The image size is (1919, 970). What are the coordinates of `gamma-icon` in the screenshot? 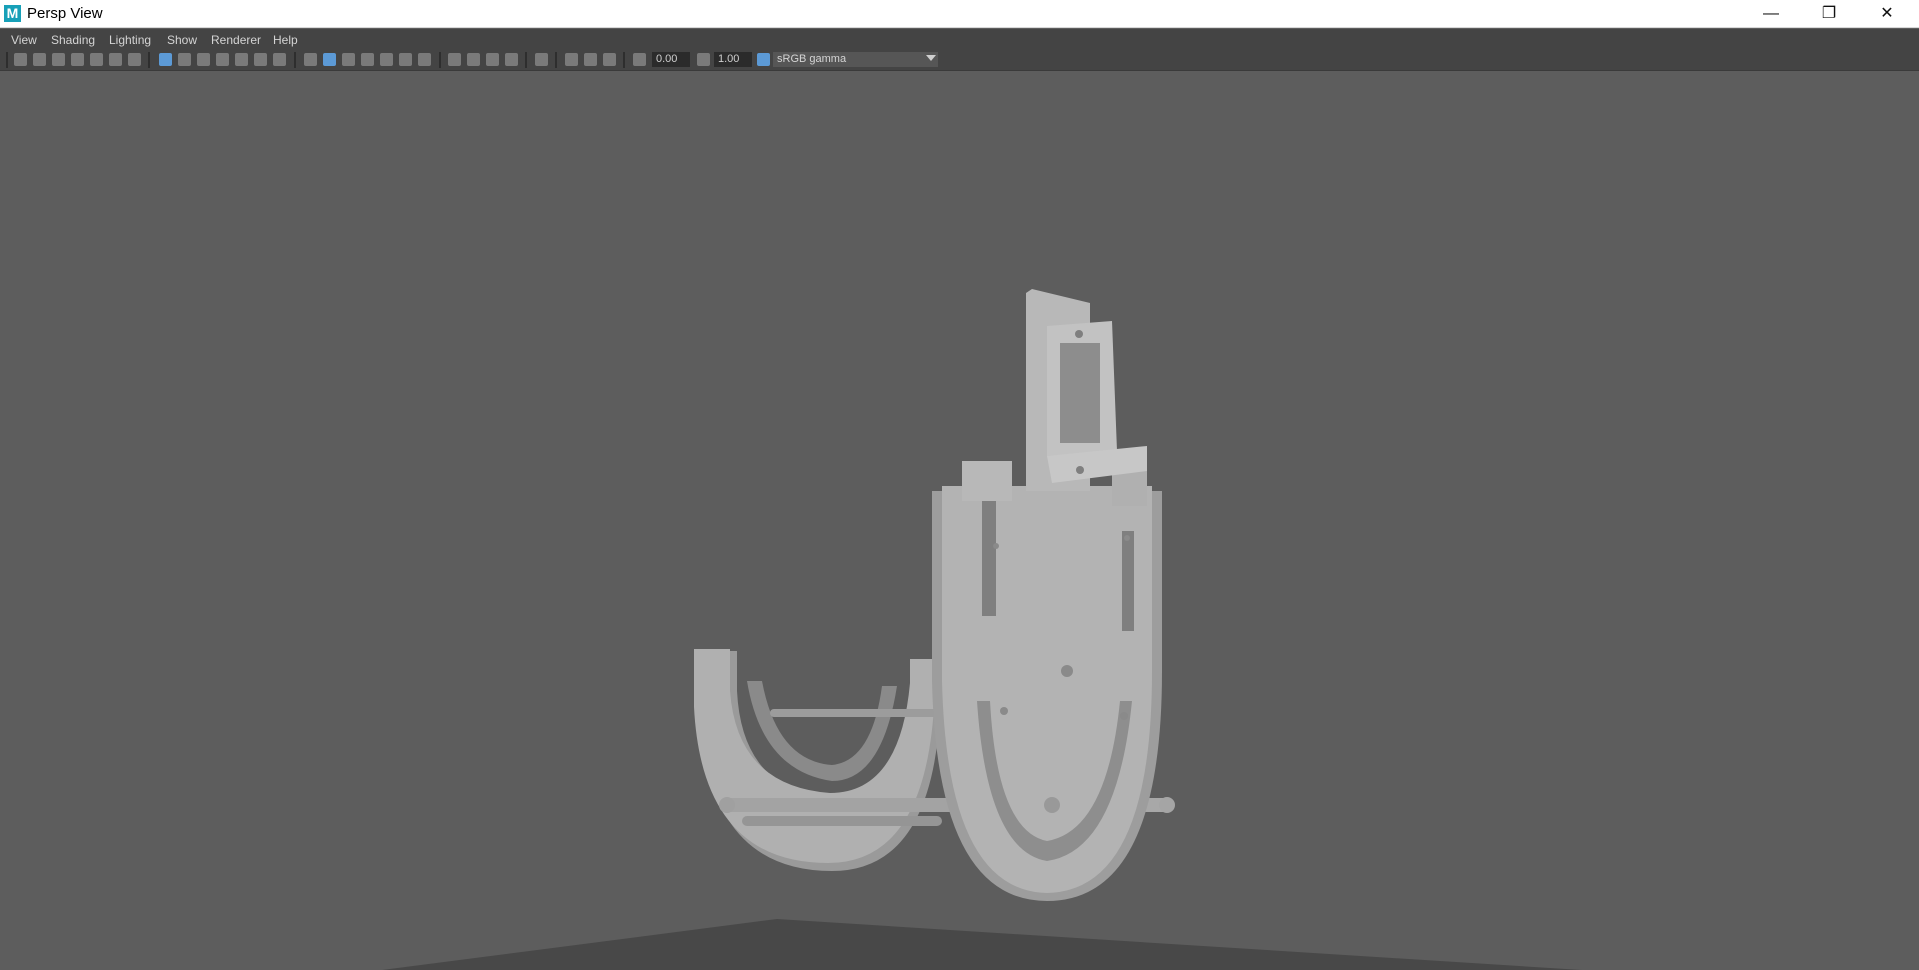 It's located at (703, 59).